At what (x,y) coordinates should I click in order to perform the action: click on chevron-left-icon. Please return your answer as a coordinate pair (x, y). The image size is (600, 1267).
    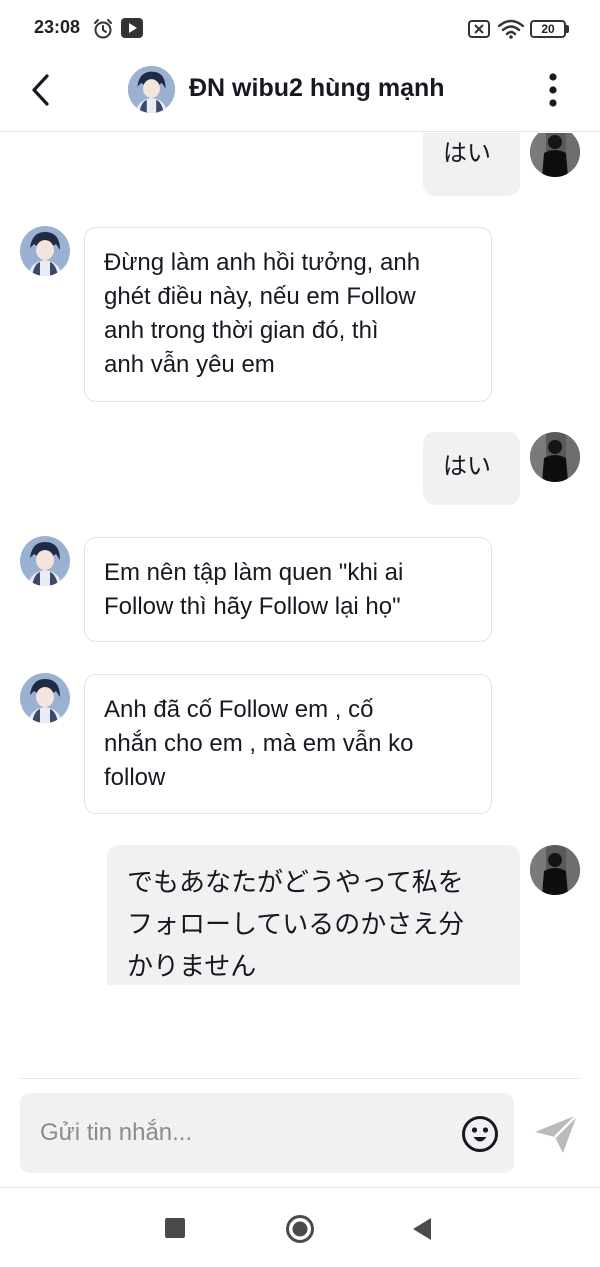
    Looking at the image, I should click on (40, 90).